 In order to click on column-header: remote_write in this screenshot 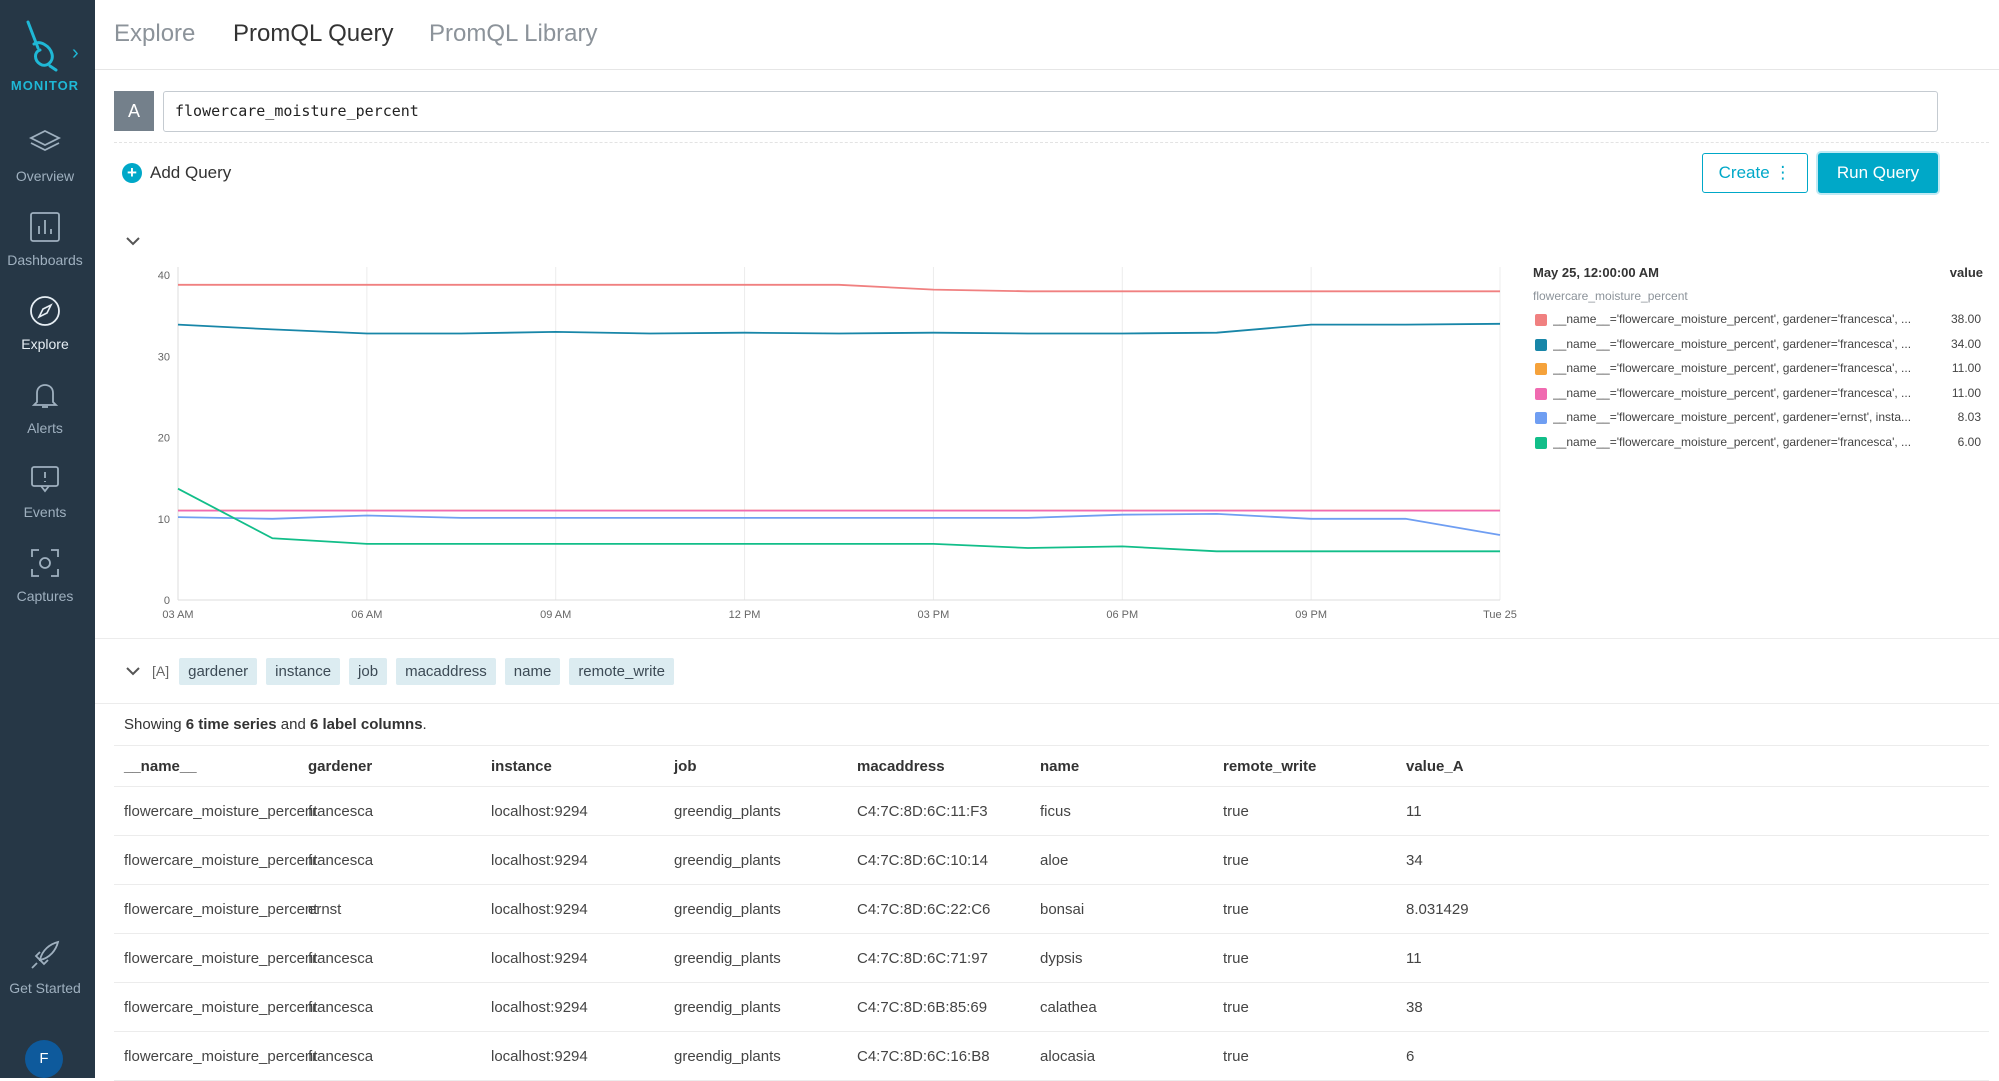, I will do `click(1269, 767)`.